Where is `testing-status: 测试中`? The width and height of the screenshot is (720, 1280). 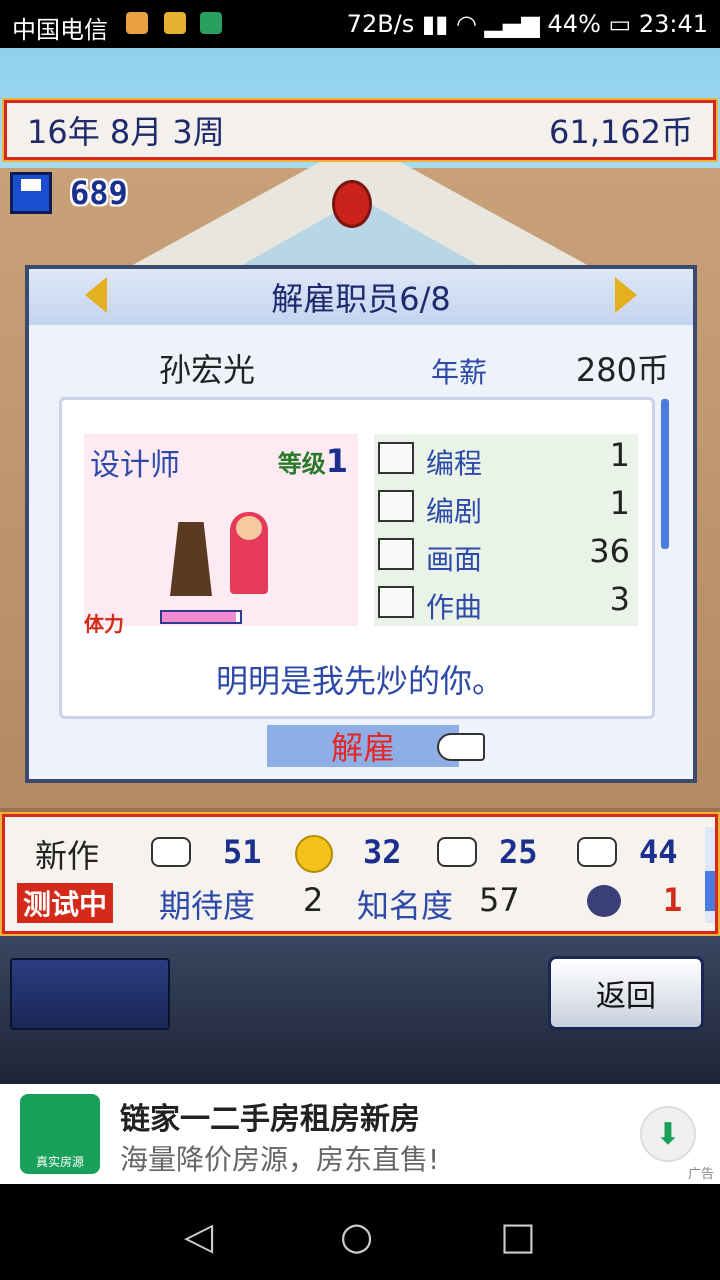 testing-status: 测试中 is located at coordinates (65, 903).